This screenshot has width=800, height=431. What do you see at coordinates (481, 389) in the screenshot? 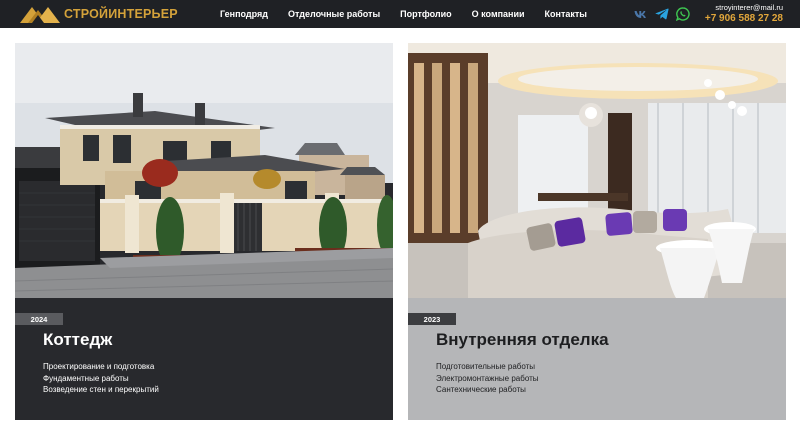
I see `list-item: Сантехнические работы` at bounding box center [481, 389].